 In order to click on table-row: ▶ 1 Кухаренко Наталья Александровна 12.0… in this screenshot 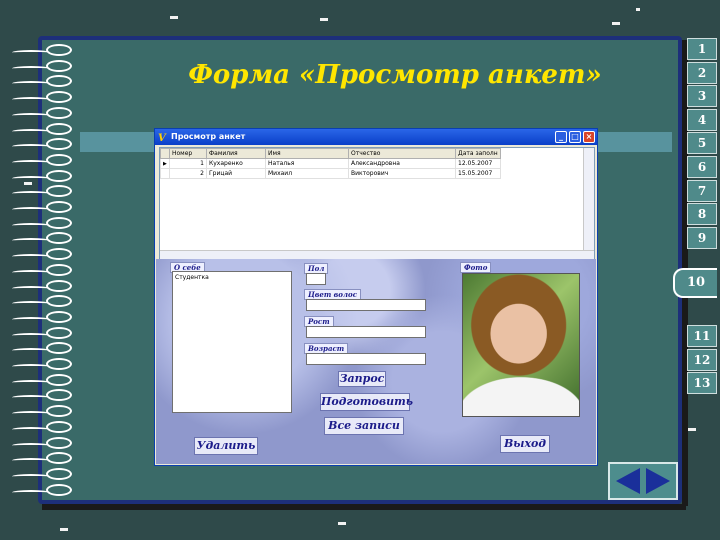, I will do `click(330, 163)`.